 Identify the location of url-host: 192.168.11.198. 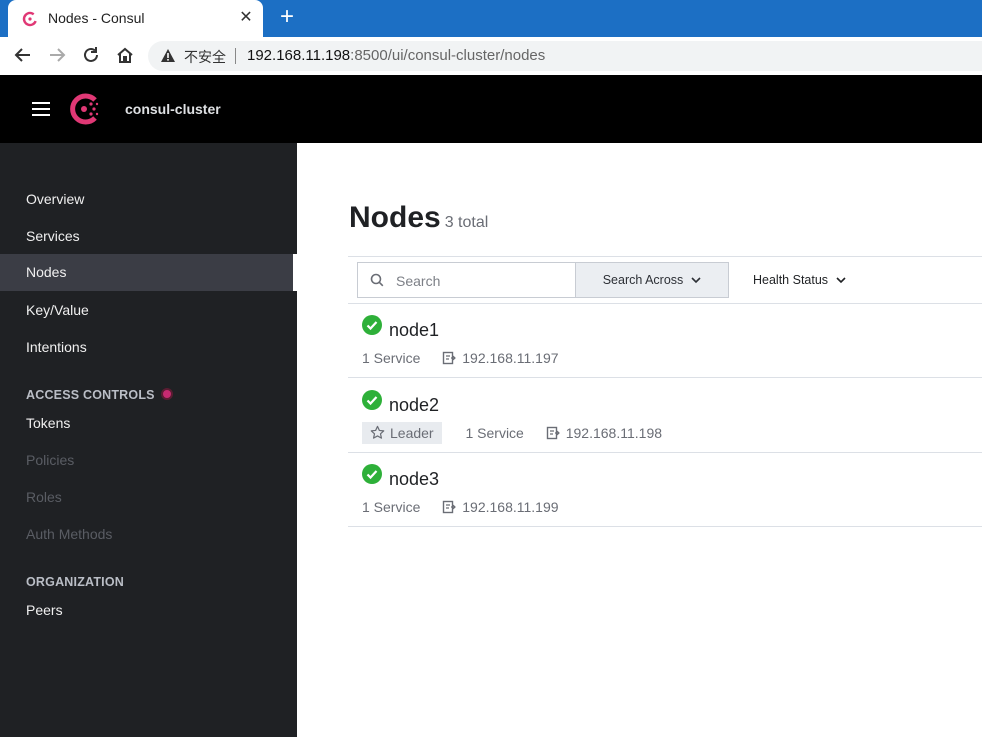
(299, 55).